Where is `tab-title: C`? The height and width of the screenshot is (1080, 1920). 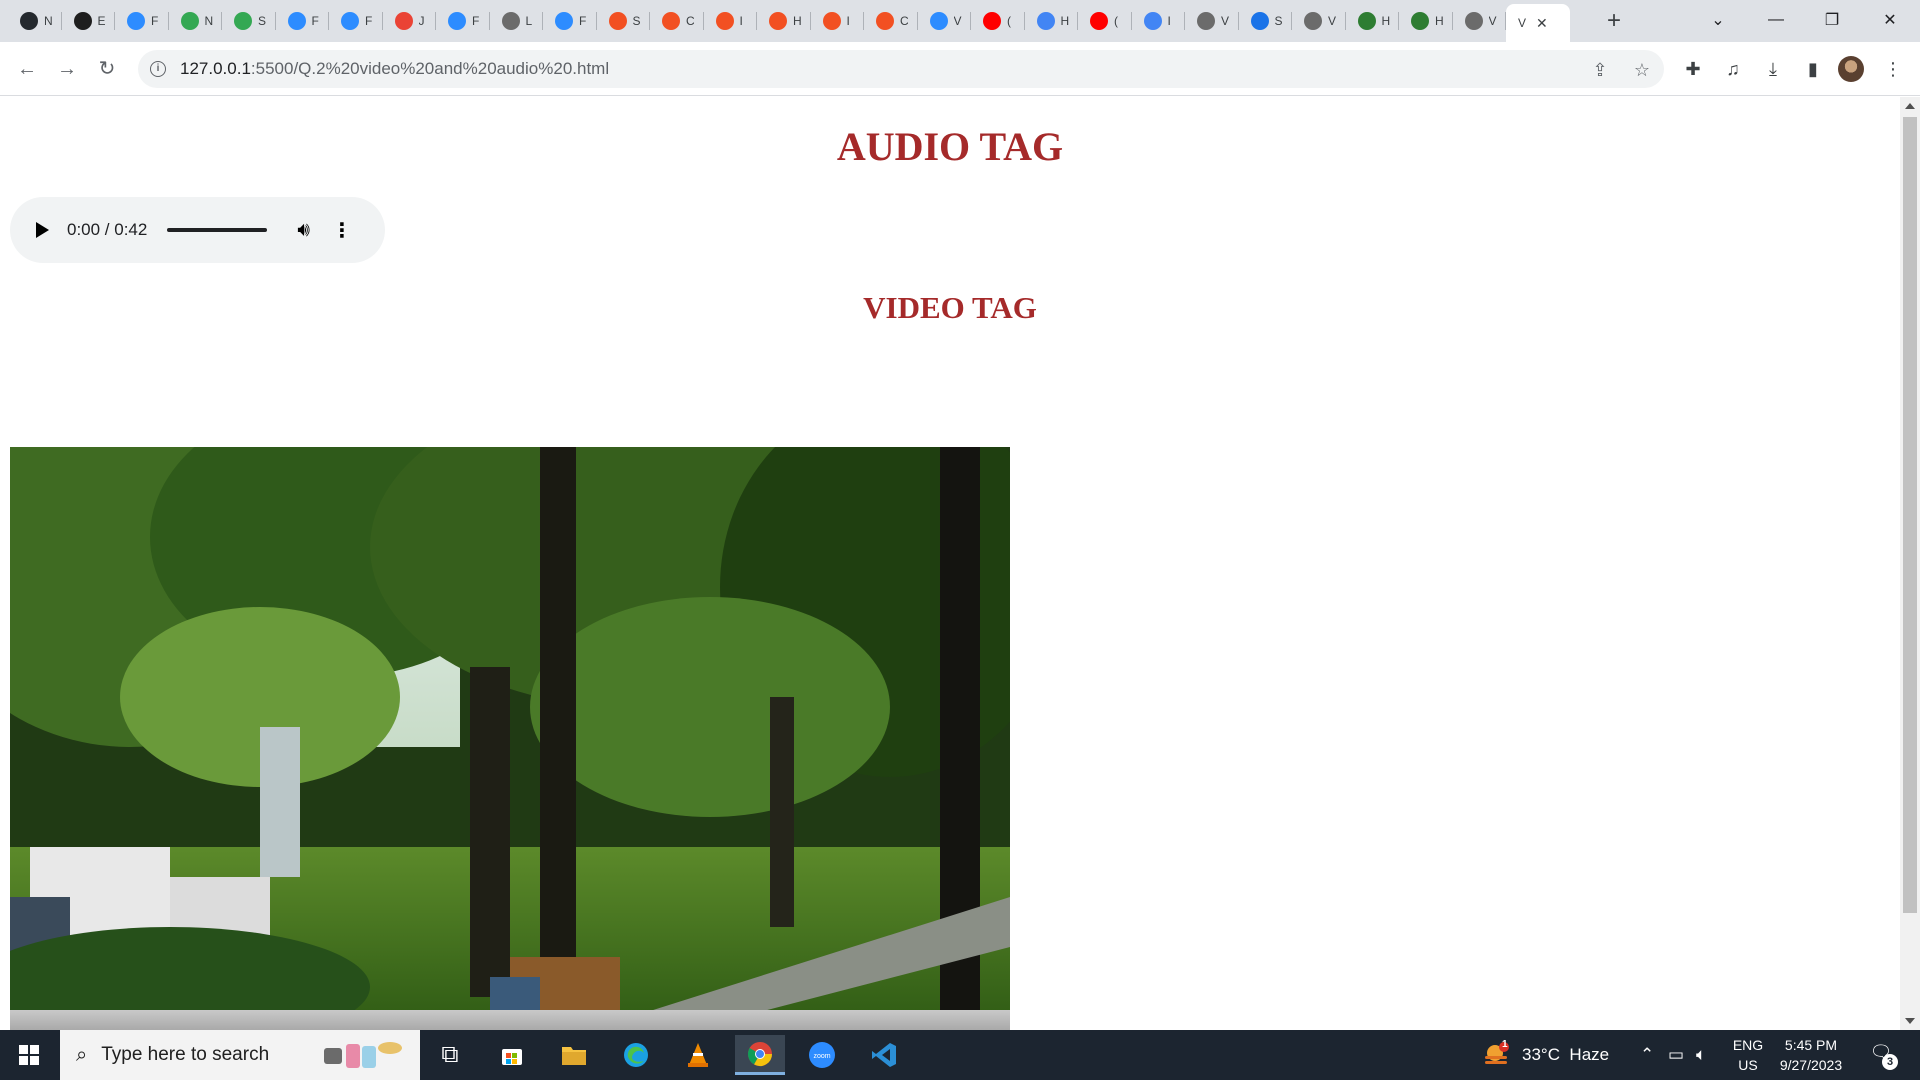
tab-title: C is located at coordinates (690, 21).